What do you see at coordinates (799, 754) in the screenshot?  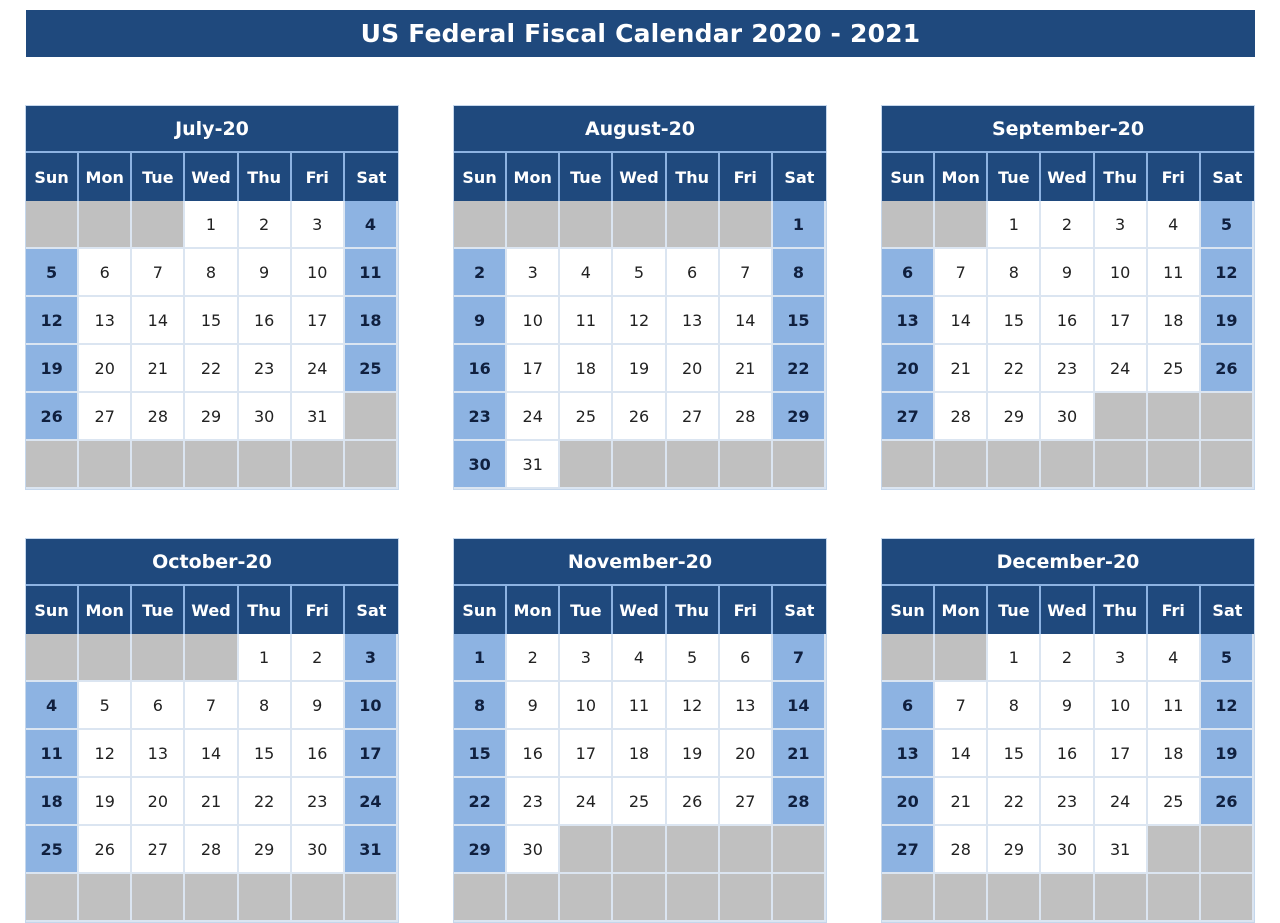 I see `weekend-day-cell: 21` at bounding box center [799, 754].